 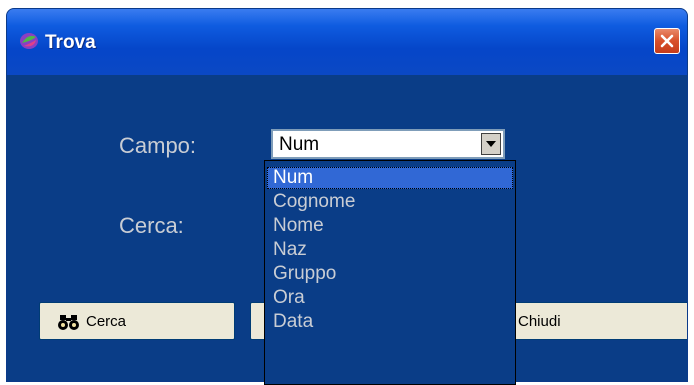 I want to click on chiudi-button-label: Chiudi, so click(x=539, y=321).